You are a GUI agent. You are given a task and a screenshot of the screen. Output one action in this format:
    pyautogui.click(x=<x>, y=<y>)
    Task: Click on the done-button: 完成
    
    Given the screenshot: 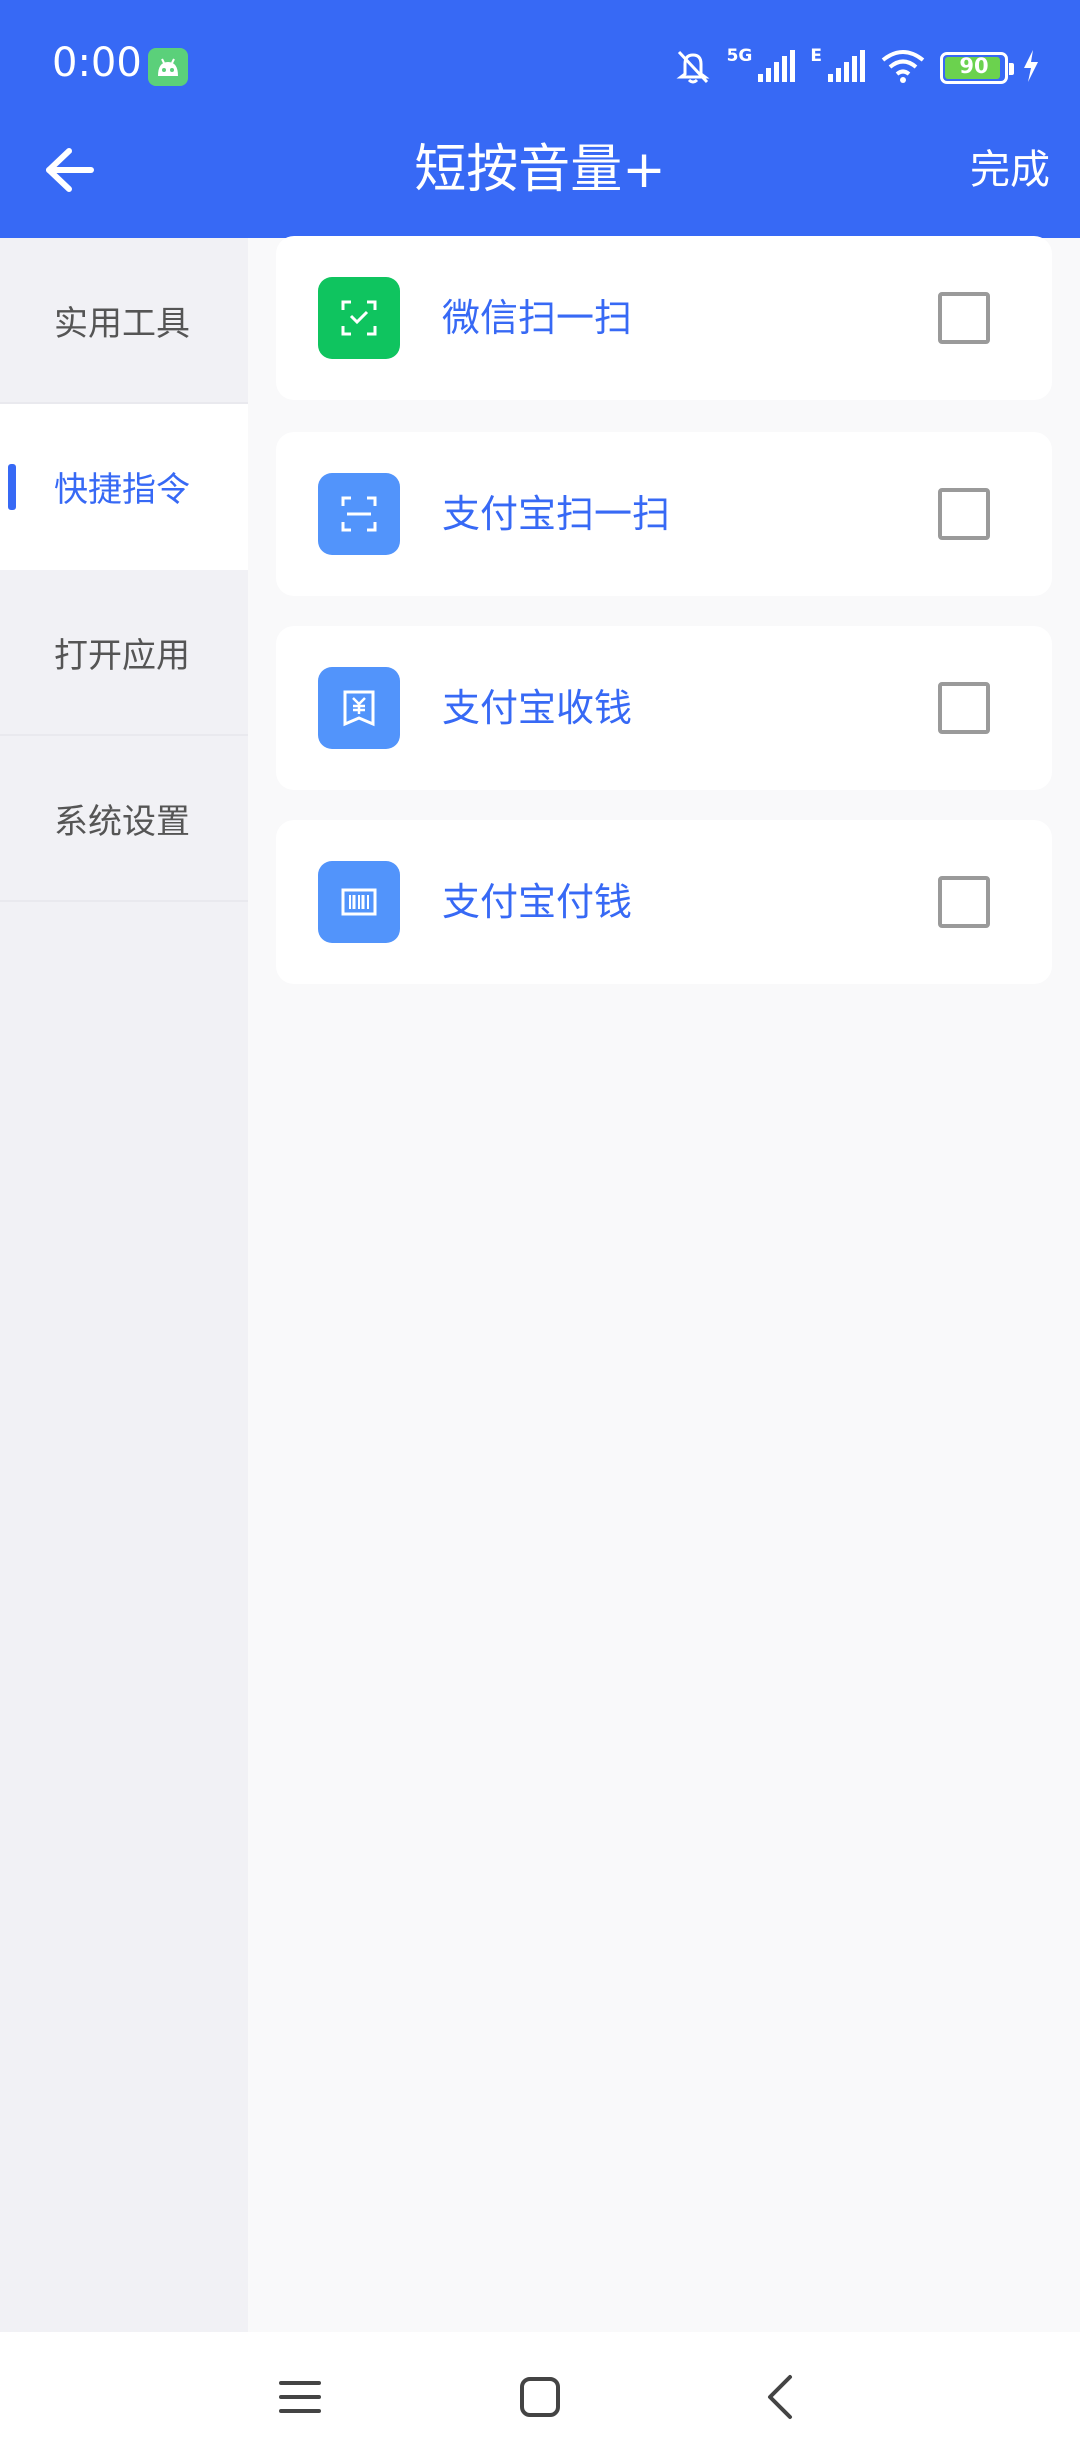 What is the action you would take?
    pyautogui.click(x=1010, y=170)
    